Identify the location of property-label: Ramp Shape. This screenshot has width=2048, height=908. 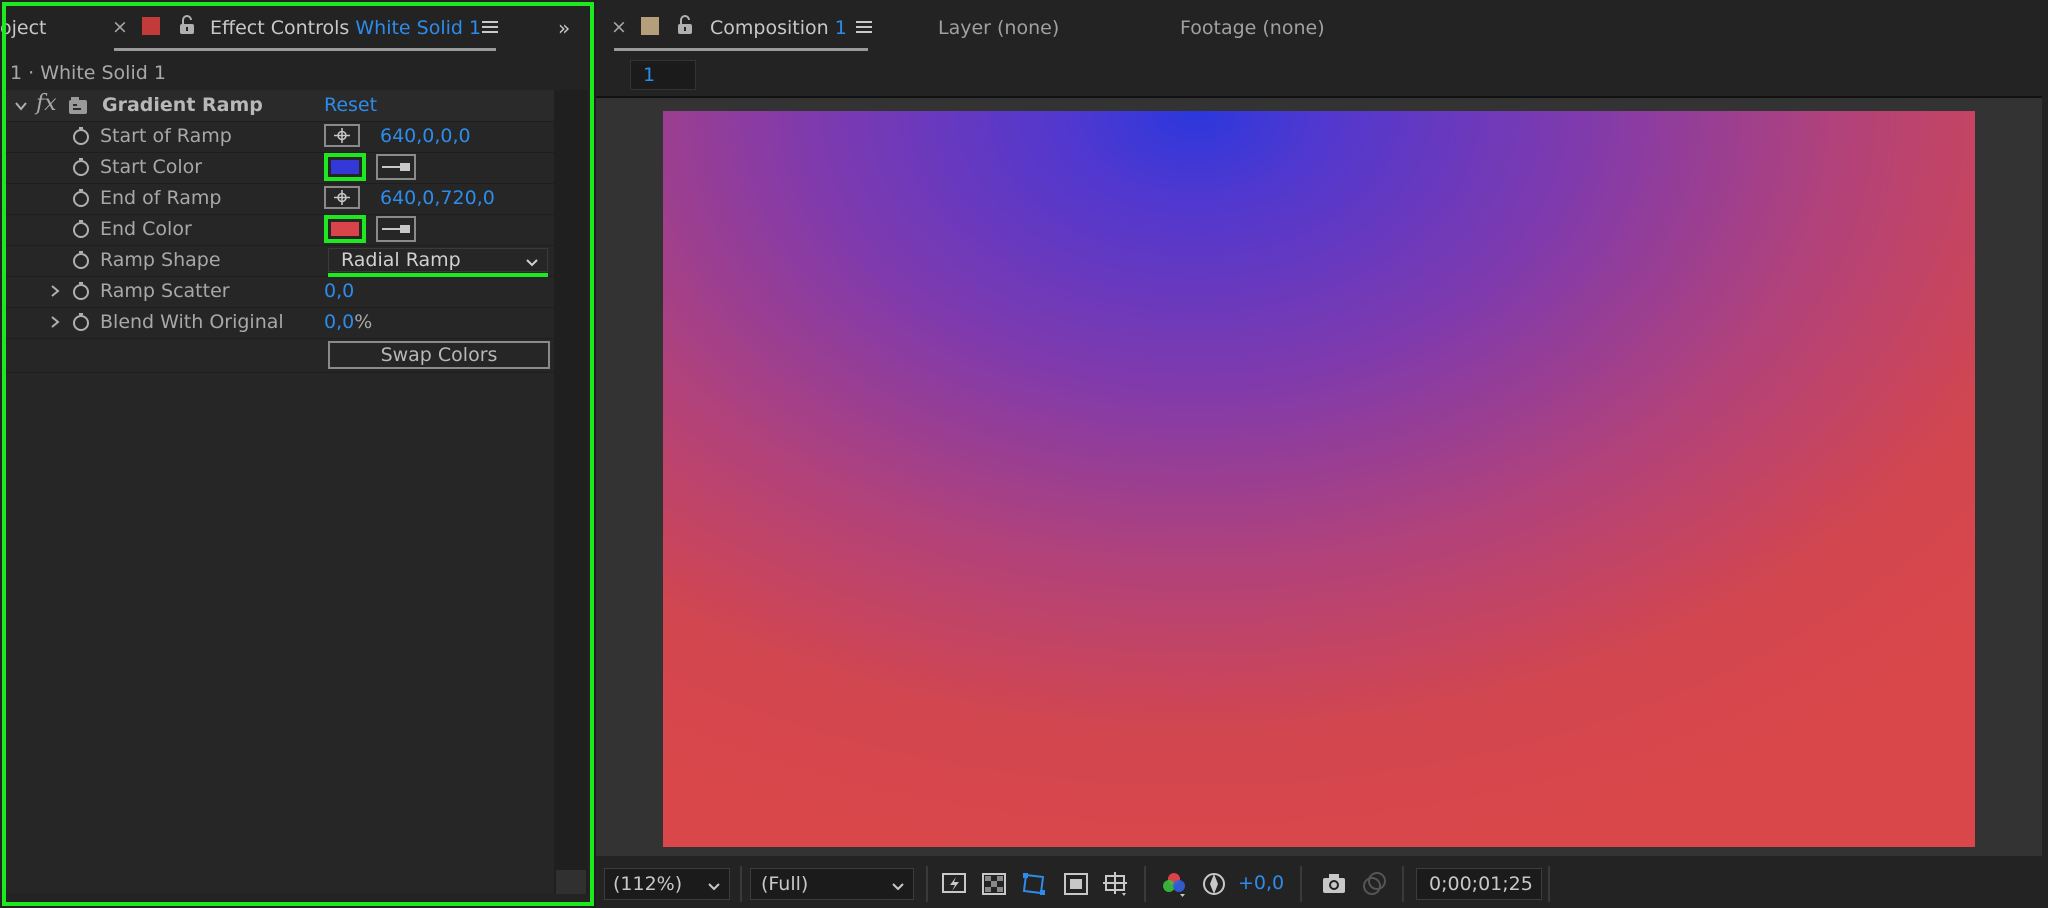
(160, 260).